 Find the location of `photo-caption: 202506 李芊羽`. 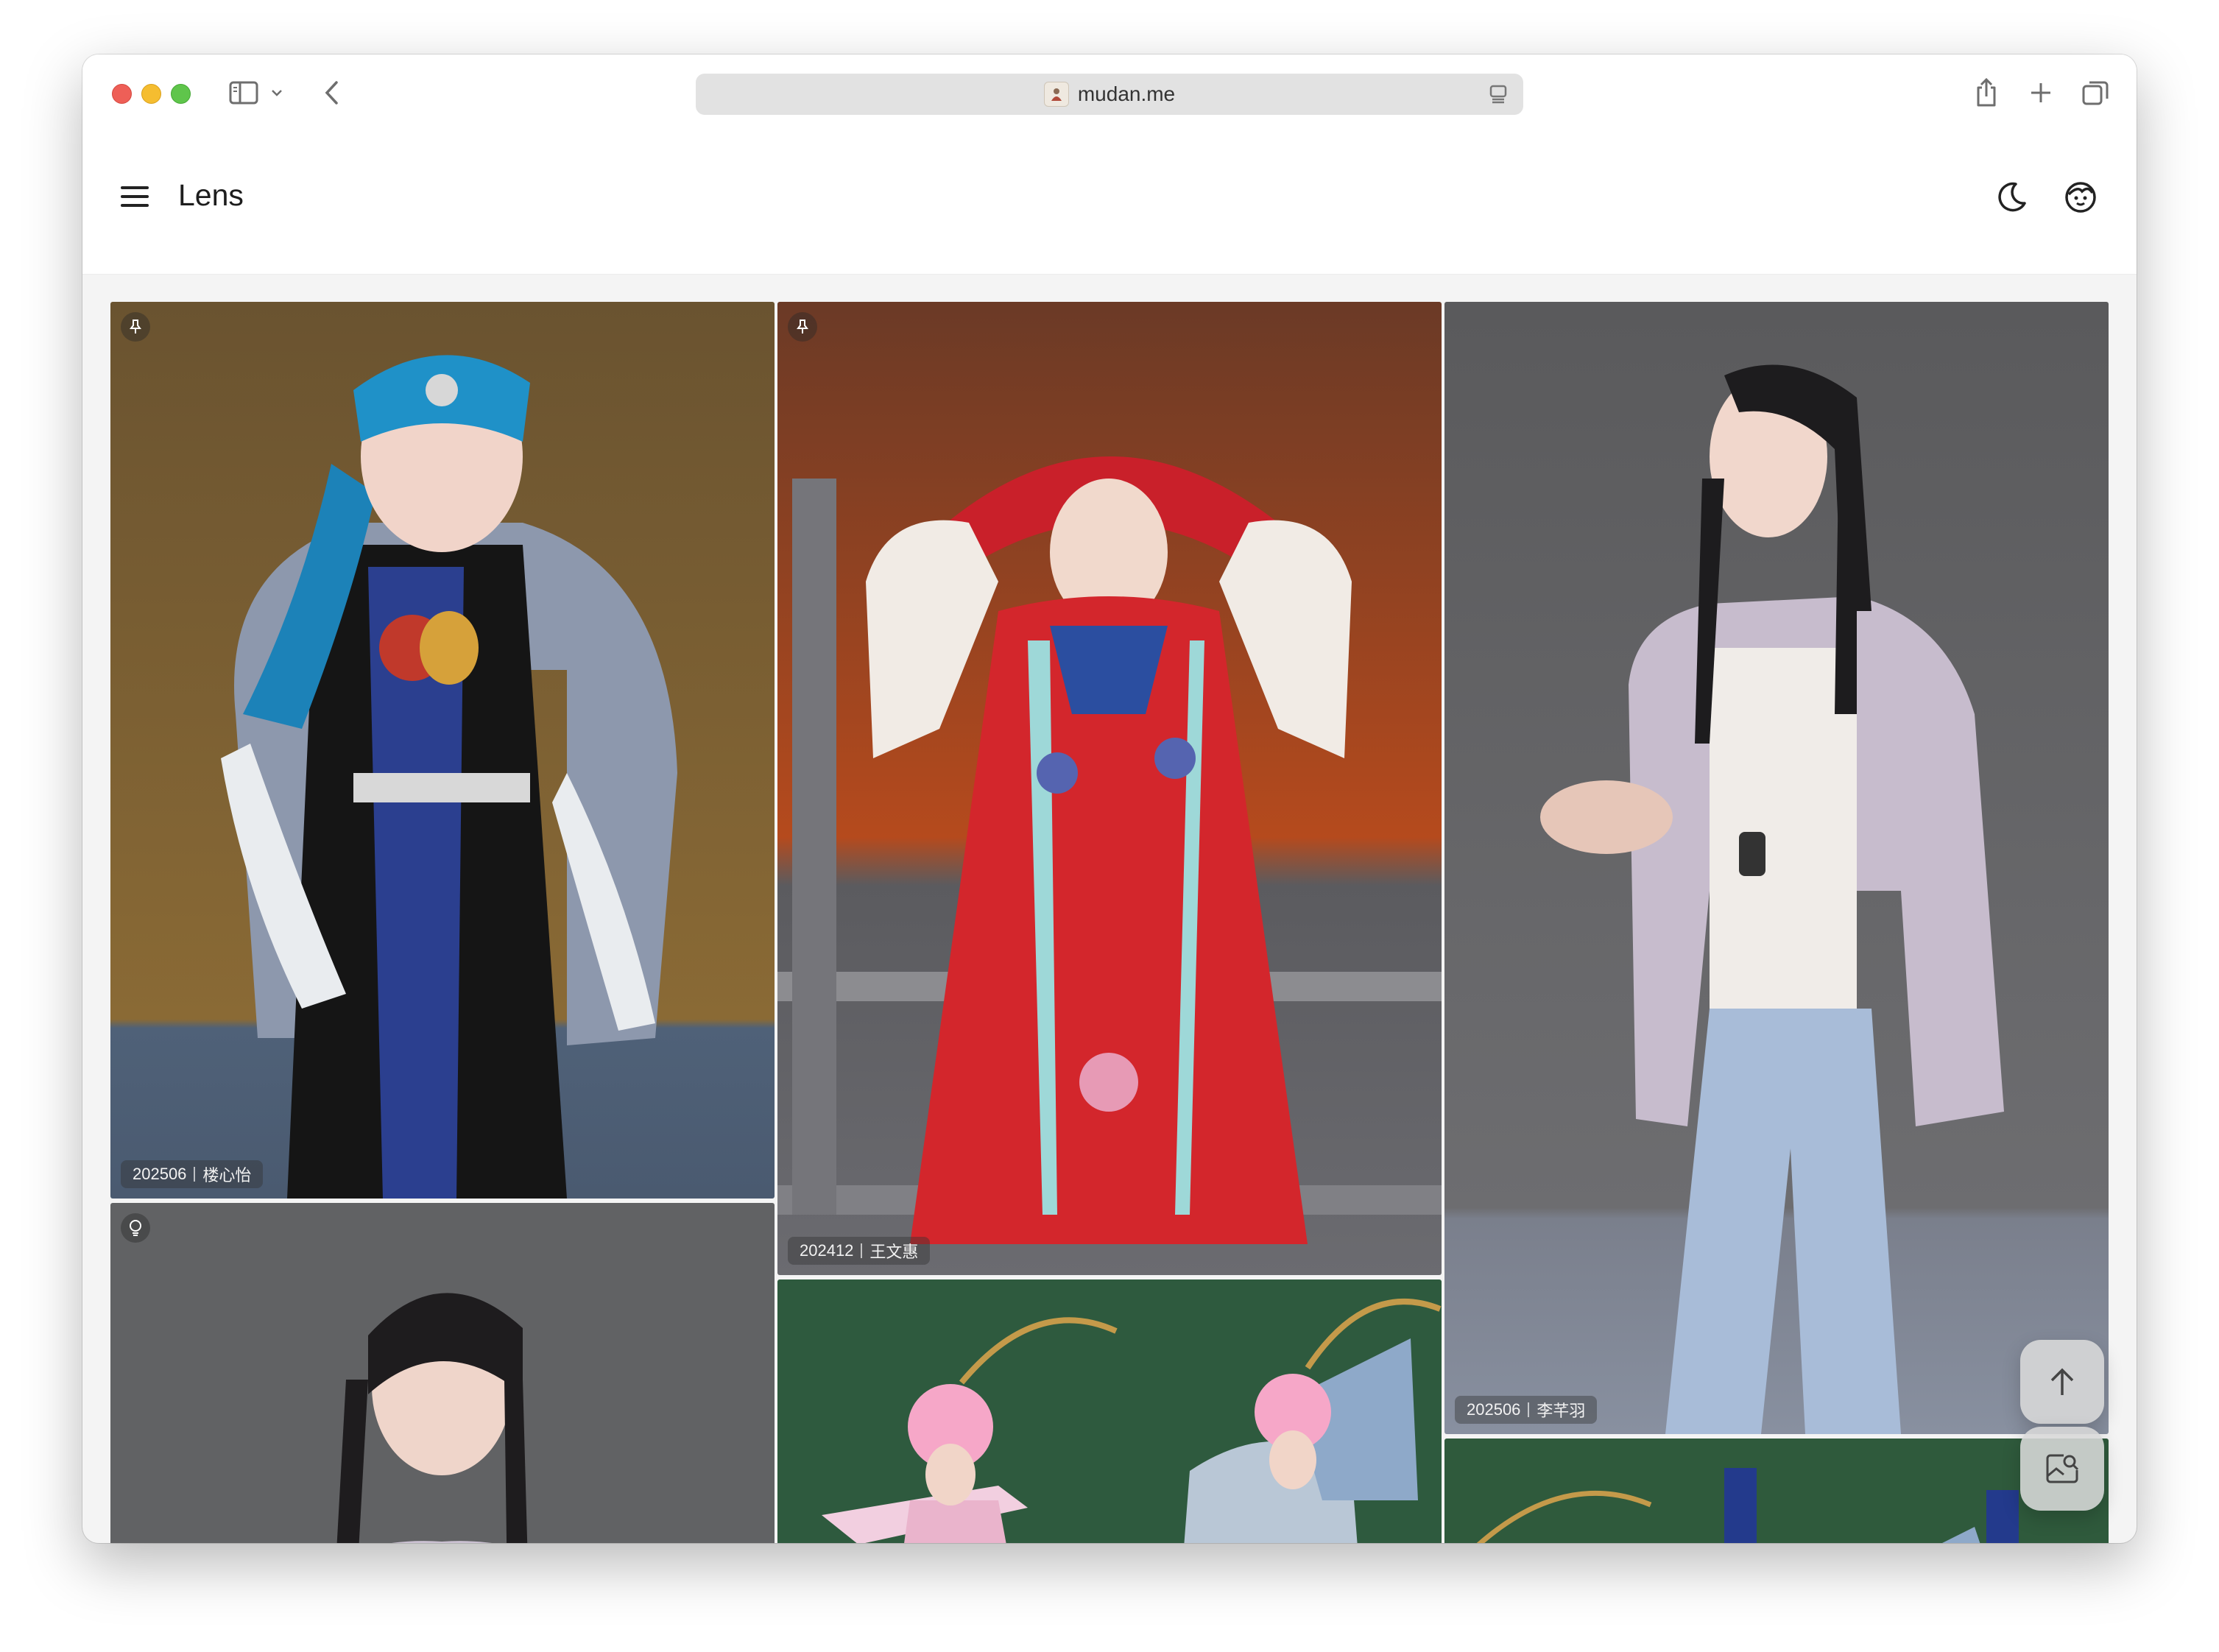

photo-caption: 202506 李芊羽 is located at coordinates (1527, 1410).